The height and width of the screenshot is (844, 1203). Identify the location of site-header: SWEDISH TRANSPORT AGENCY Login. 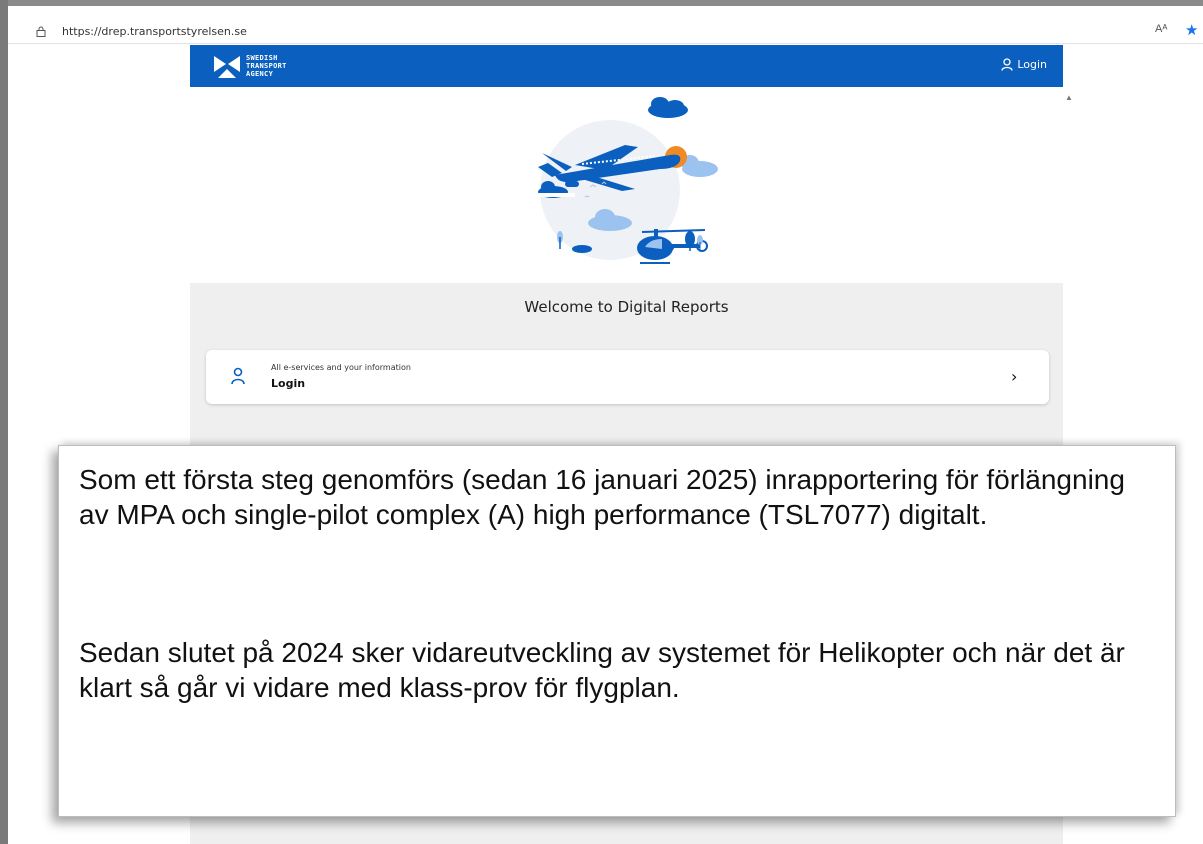
(626, 66).